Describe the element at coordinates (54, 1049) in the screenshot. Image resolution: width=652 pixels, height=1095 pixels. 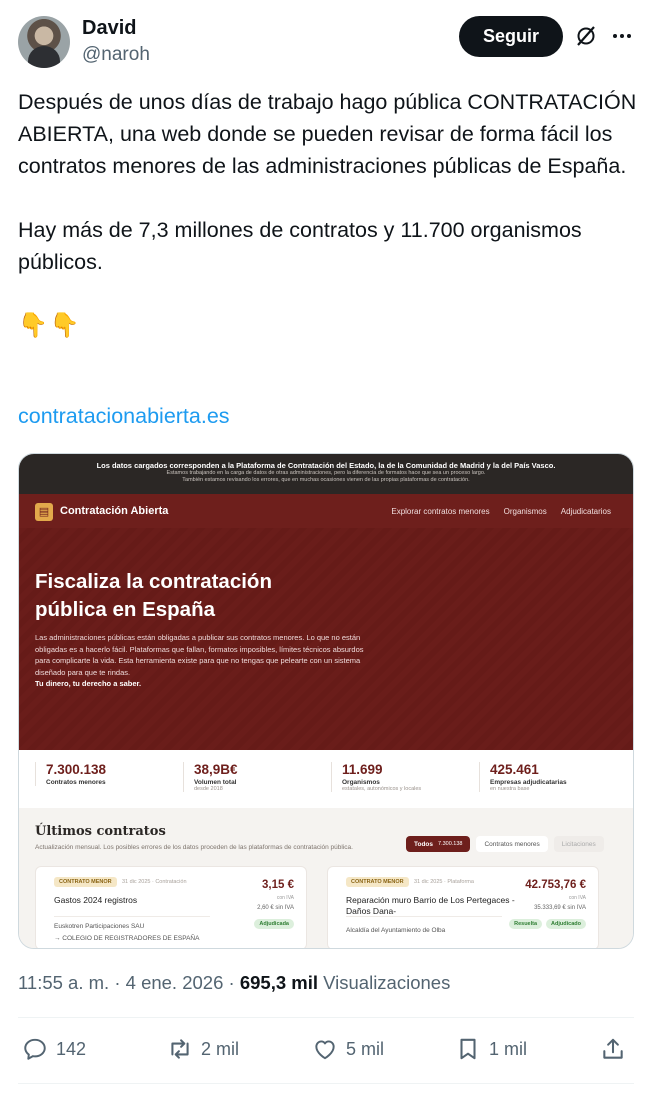
I see `reply-button: 142` at that location.